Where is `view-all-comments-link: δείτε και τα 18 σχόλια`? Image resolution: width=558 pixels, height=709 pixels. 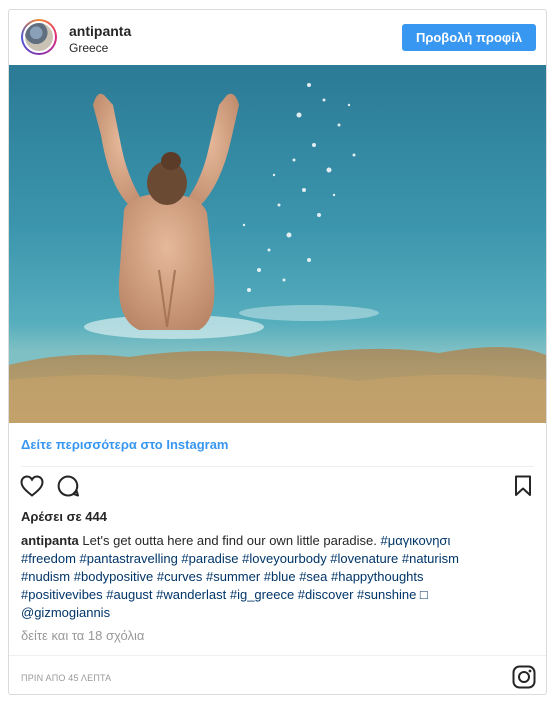 view-all-comments-link: δείτε και τα 18 σχόλια is located at coordinates (82, 635).